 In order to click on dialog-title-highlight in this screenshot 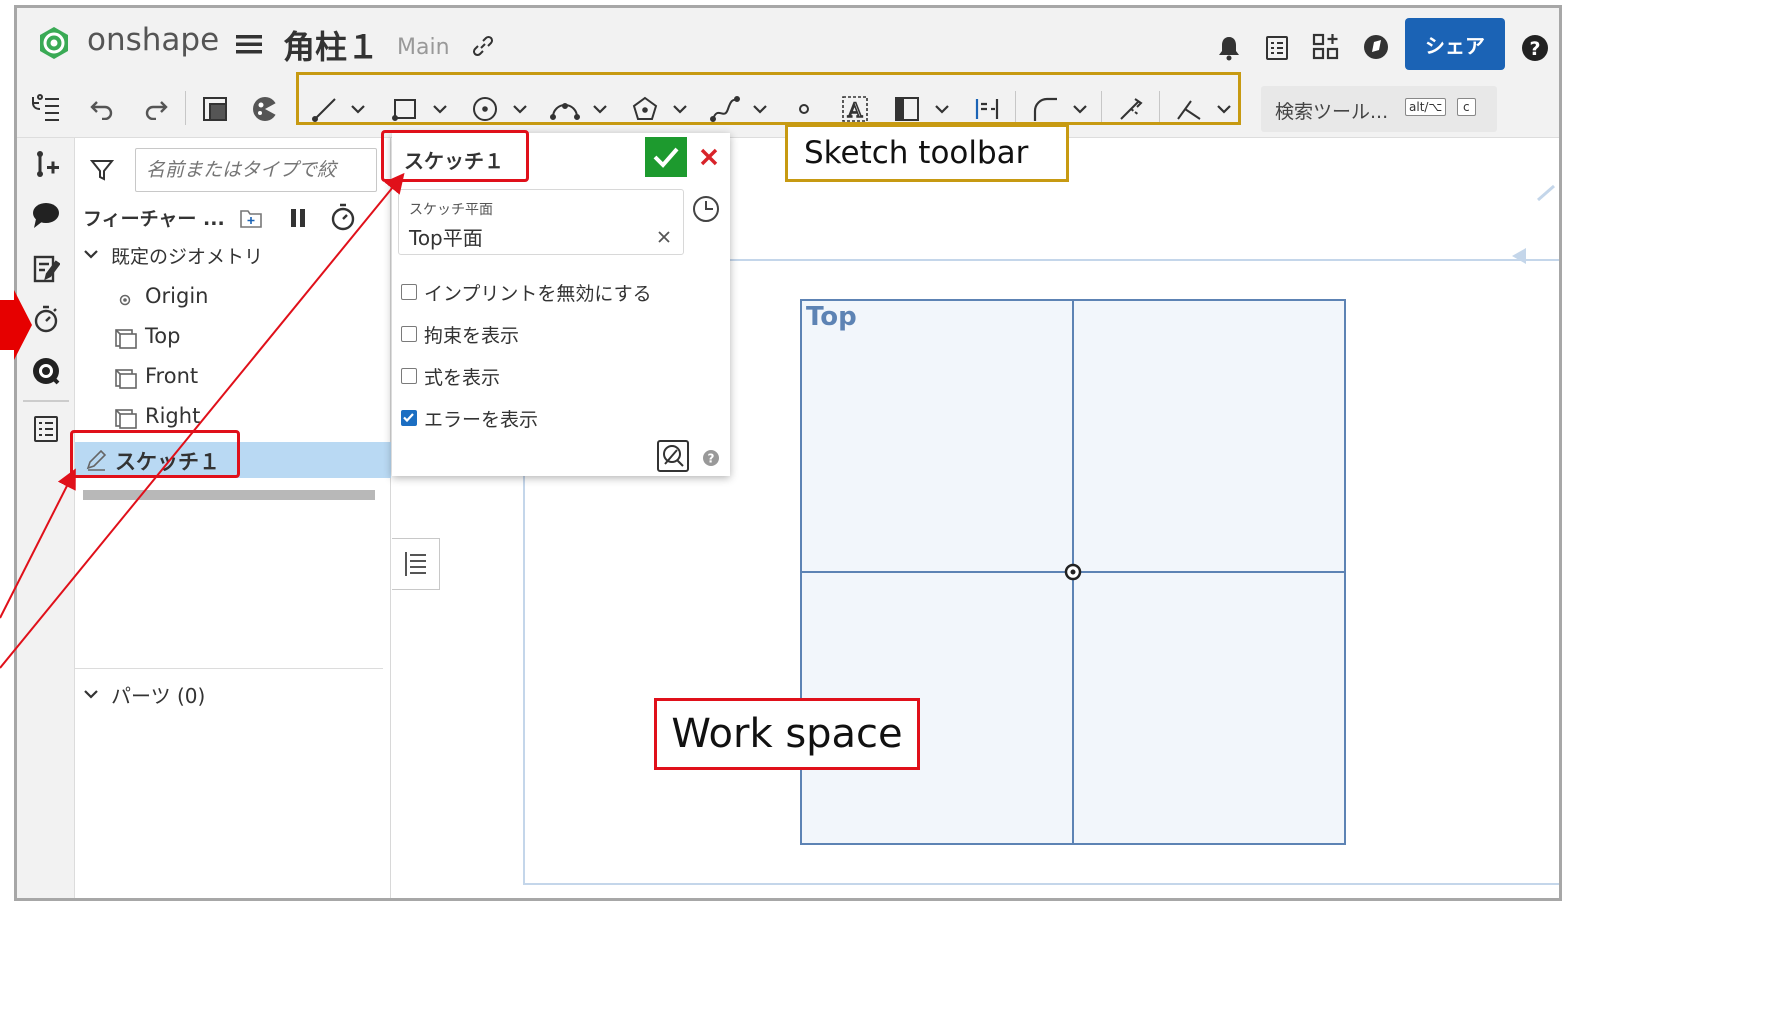, I will do `click(455, 156)`.